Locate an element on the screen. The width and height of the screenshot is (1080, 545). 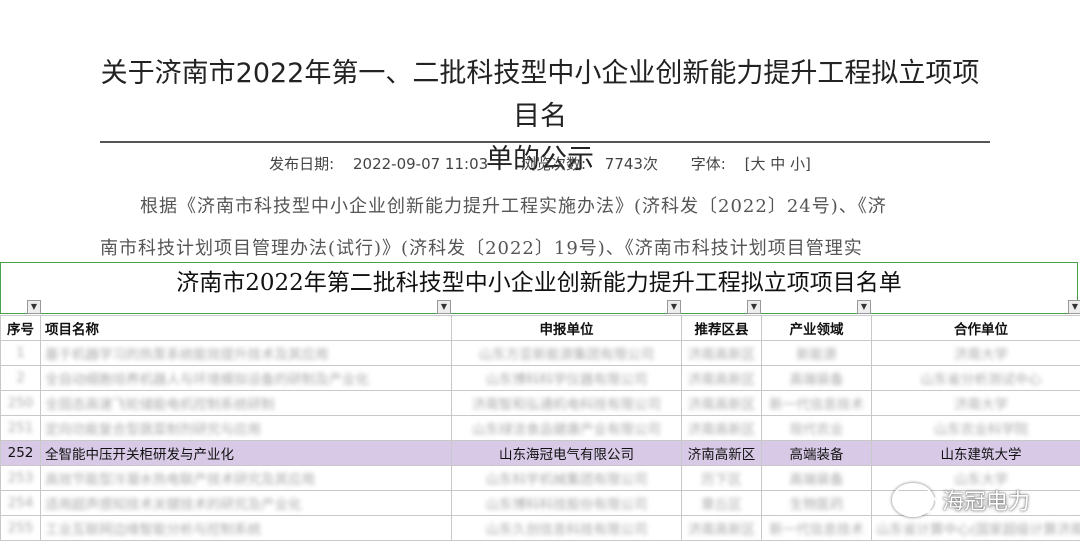
cell-no: 251 is located at coordinates (20, 428).